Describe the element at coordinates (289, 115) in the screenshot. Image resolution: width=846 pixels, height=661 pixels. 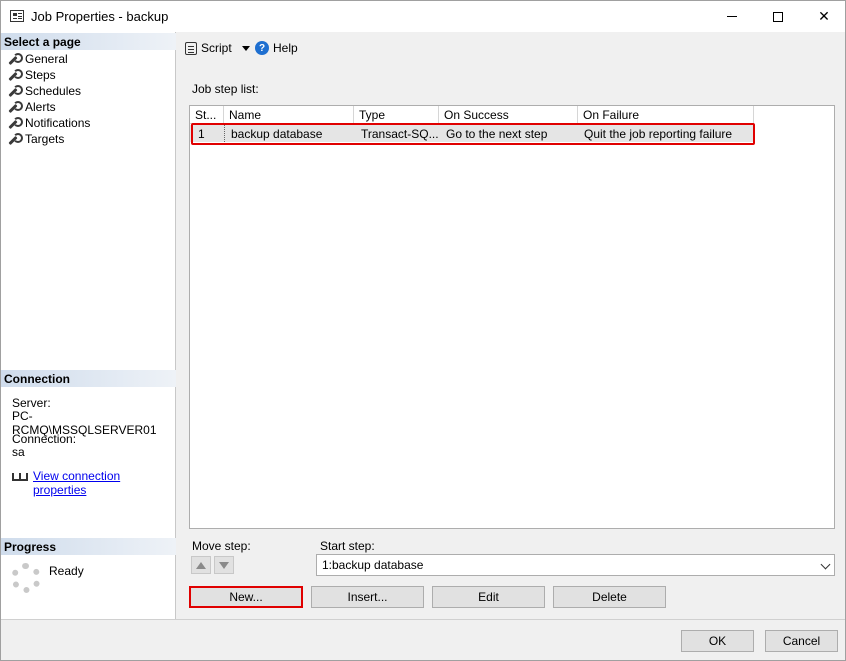
I see `column-header-name: Name` at that location.